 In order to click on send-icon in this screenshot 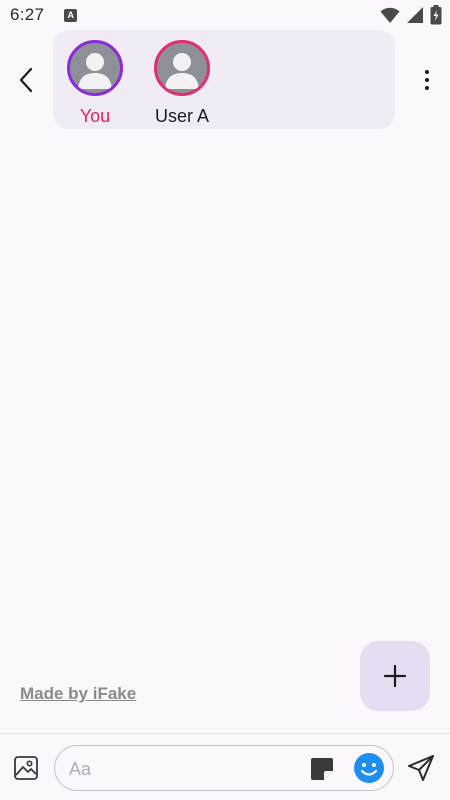, I will do `click(421, 768)`.